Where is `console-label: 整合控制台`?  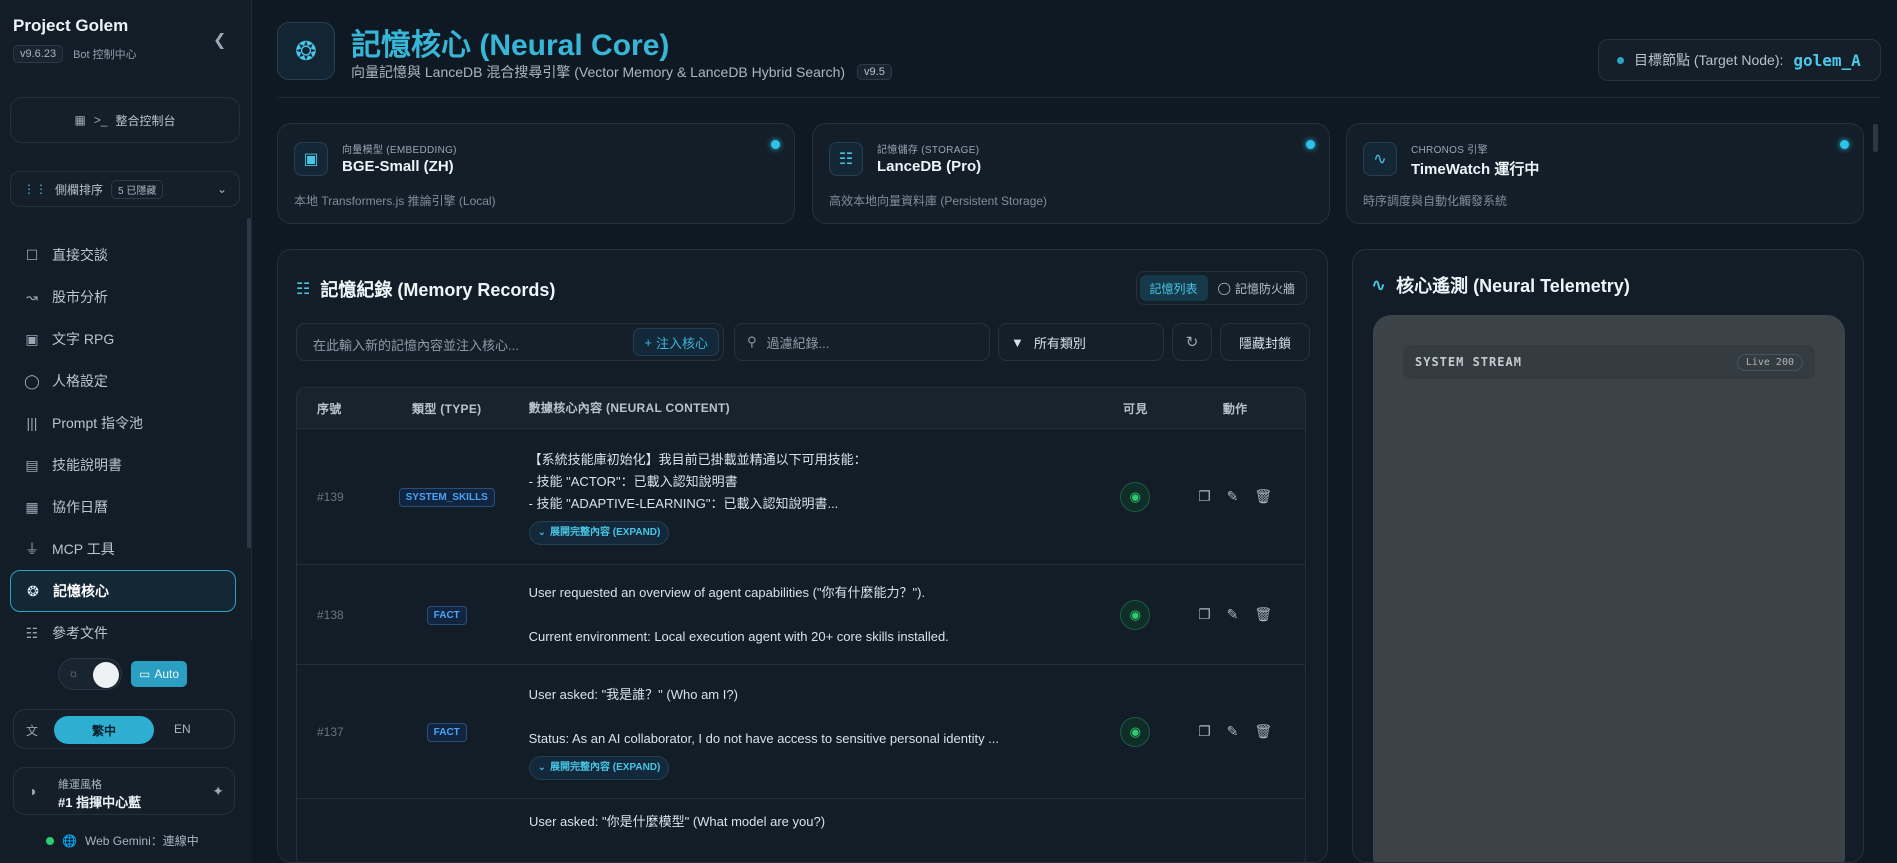
console-label: 整合控制台 is located at coordinates (145, 120).